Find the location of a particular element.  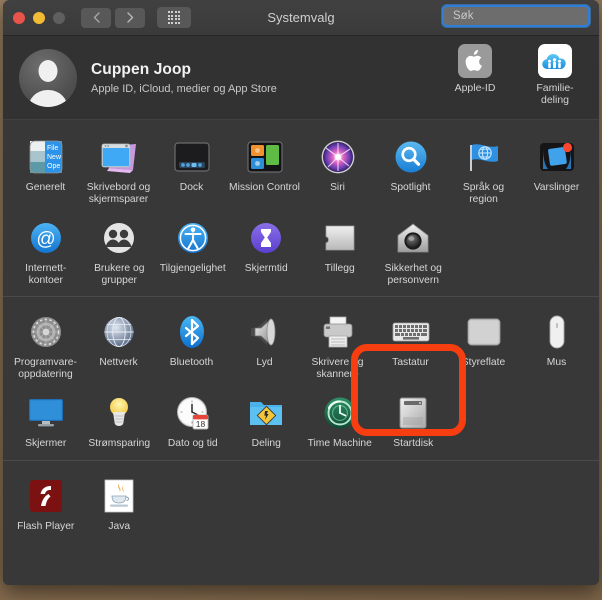

mouse-icon is located at coordinates (557, 332).